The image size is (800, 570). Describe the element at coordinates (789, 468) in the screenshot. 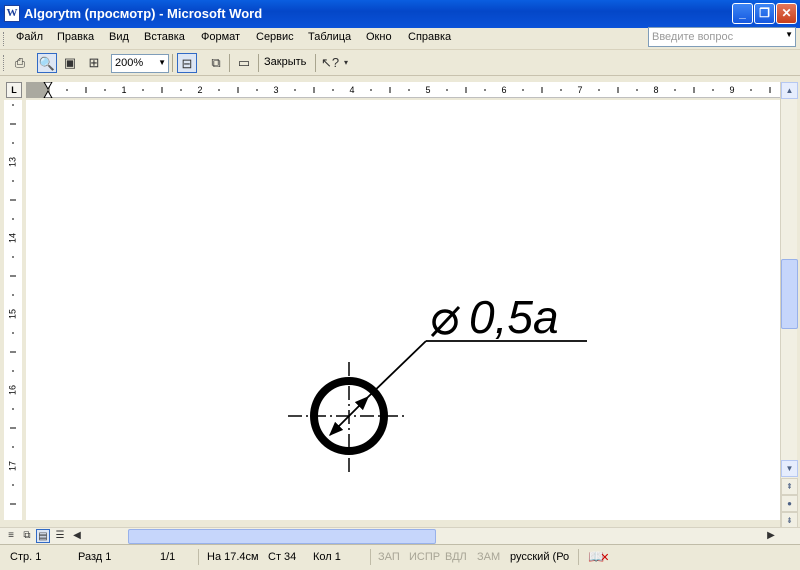

I see `scroll-down-icon: ▼` at that location.